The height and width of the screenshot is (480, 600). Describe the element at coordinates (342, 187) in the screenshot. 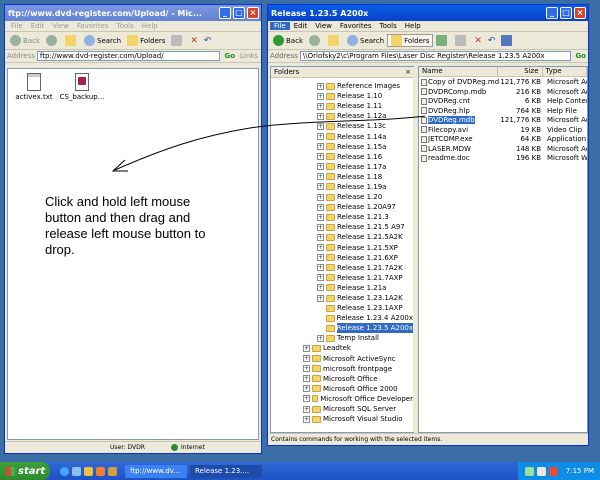

I see `tree-folder-item: + Release 1.19a` at that location.